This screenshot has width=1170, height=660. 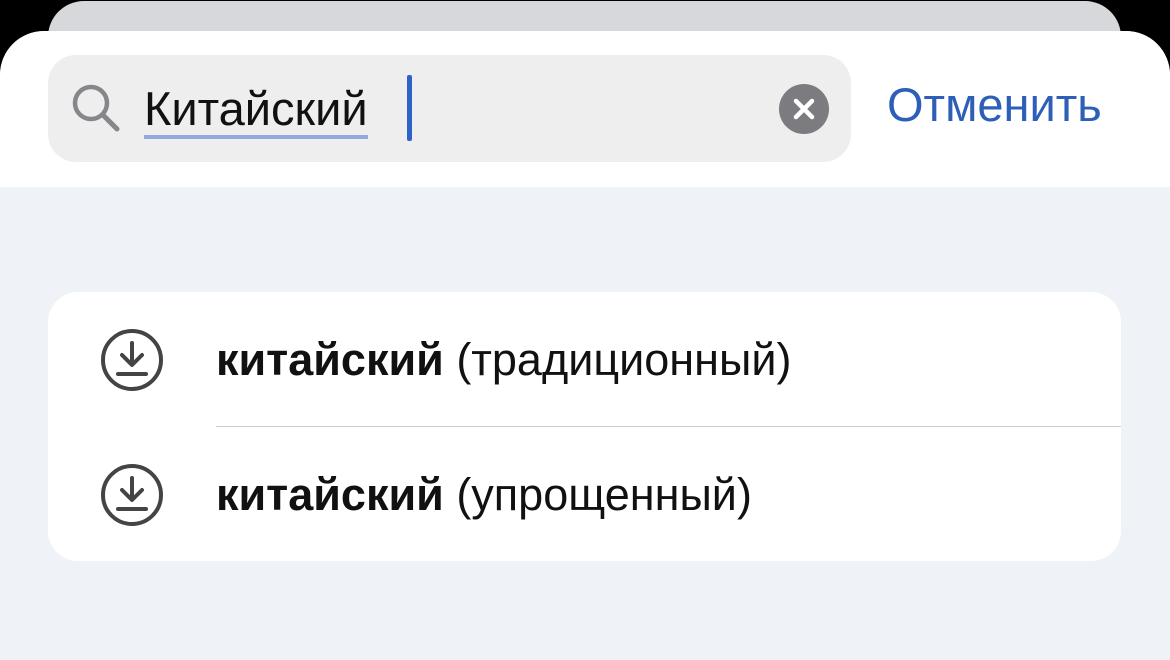 I want to click on clear-search-button, so click(x=804, y=109).